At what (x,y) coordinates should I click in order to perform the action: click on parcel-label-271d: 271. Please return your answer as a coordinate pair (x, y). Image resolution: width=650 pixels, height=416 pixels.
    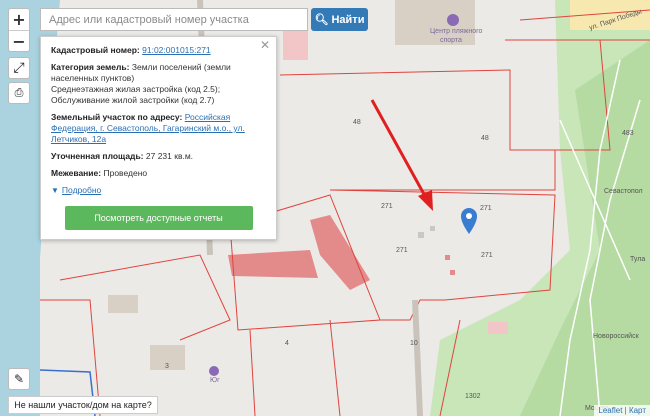
    Looking at the image, I should click on (487, 255).